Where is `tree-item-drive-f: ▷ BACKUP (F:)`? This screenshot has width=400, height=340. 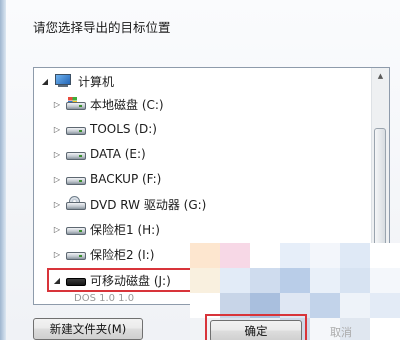
tree-item-drive-f: ▷ BACKUP (F:) is located at coordinates (106, 179).